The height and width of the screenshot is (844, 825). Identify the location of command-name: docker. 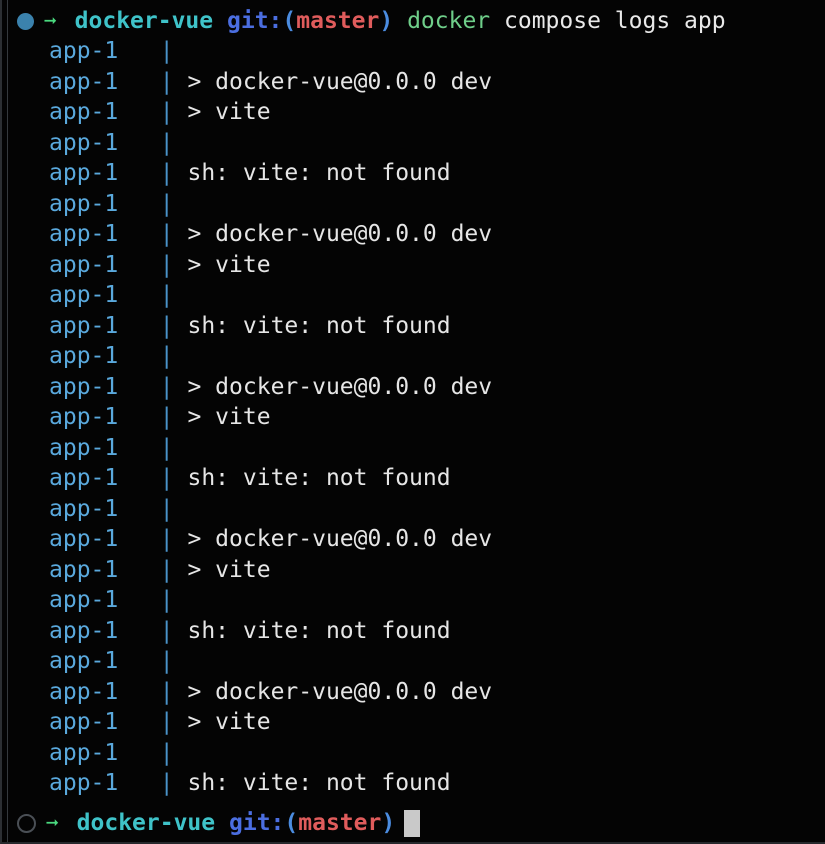
(449, 21).